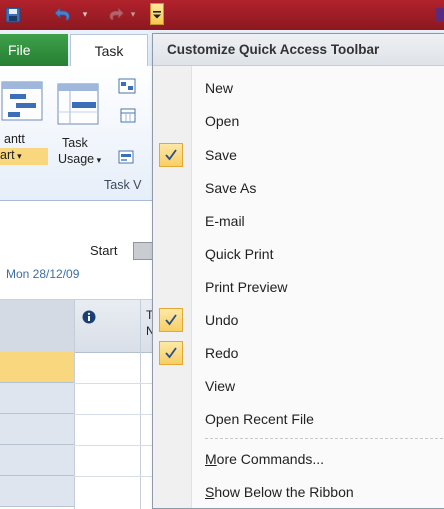  What do you see at coordinates (133, 15) in the screenshot?
I see `redo-dropdown-icon: ▾` at bounding box center [133, 15].